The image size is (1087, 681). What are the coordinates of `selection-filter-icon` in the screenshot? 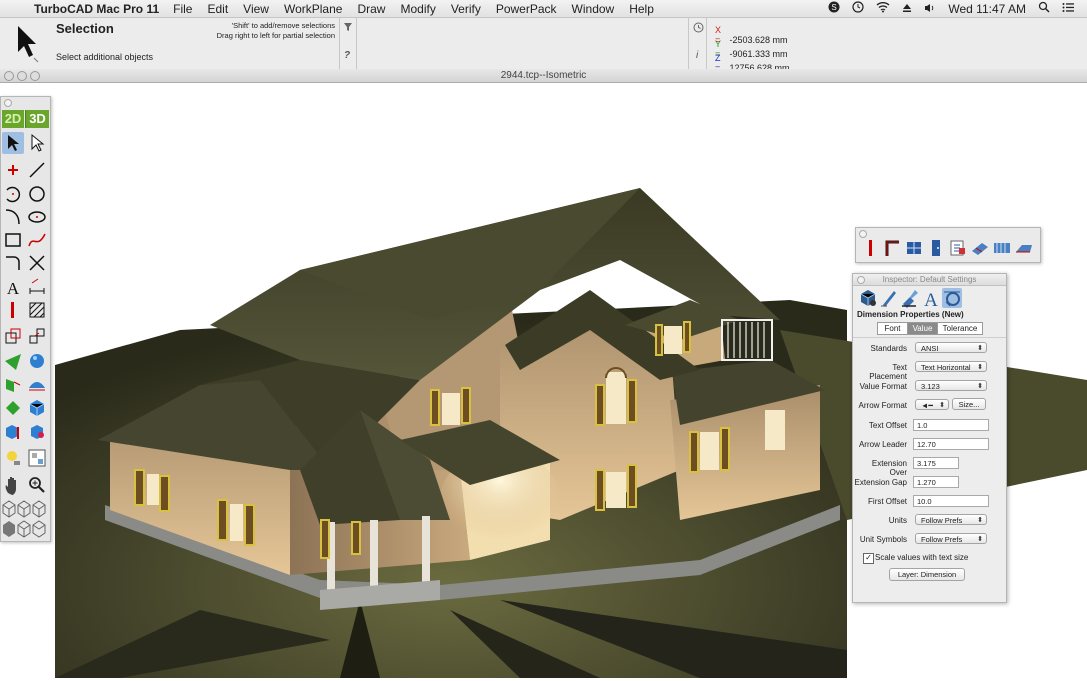 It's located at (348, 28).